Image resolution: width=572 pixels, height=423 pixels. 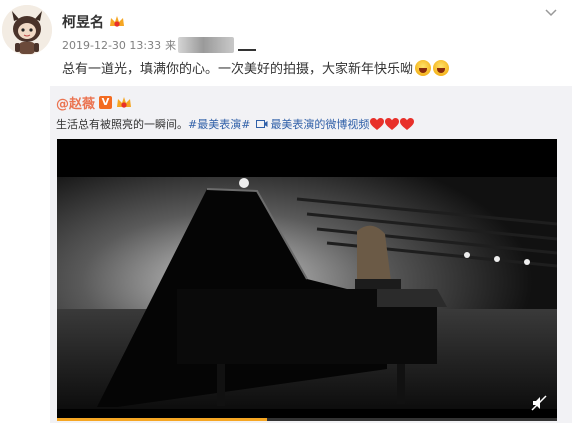 I want to click on repost-text: 生活总有被照亮的一瞬间。 #最美表演# 最美表演的微博视频, so click(x=235, y=124).